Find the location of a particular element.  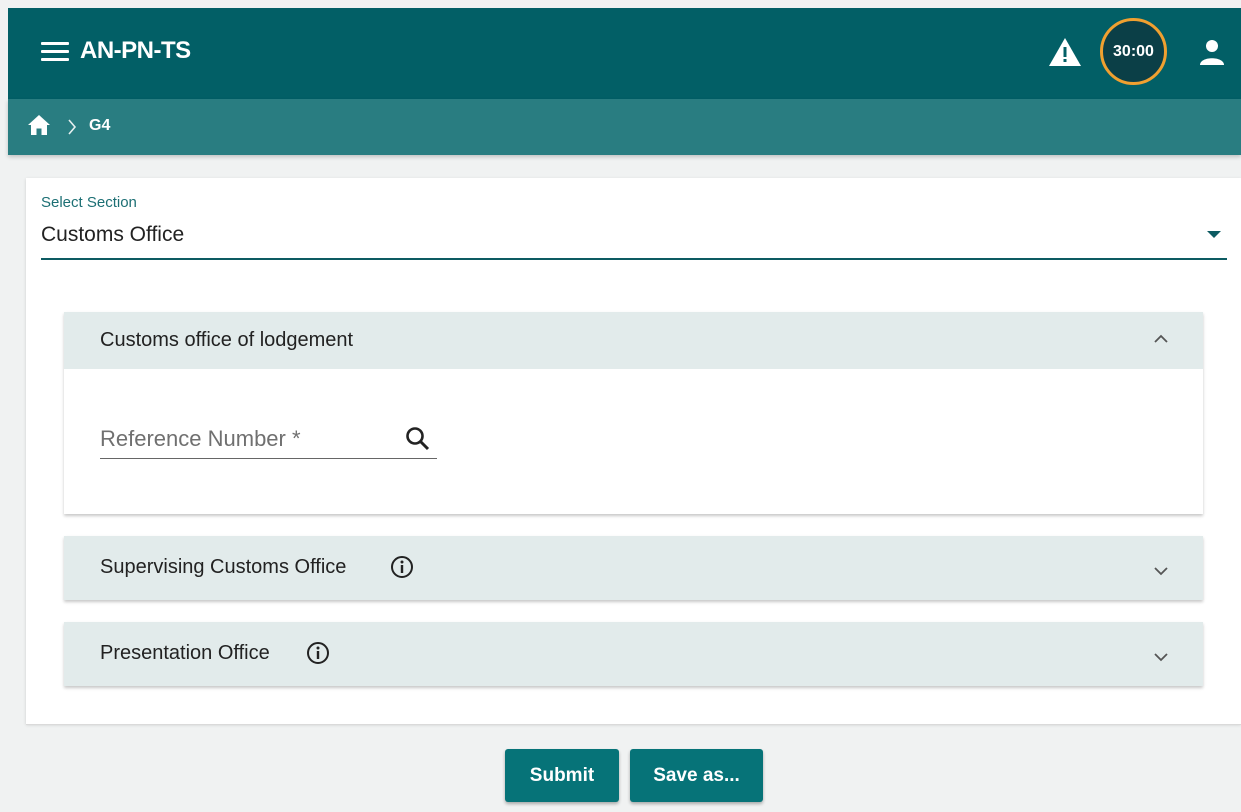

footer-divider is located at coordinates (633, 724).